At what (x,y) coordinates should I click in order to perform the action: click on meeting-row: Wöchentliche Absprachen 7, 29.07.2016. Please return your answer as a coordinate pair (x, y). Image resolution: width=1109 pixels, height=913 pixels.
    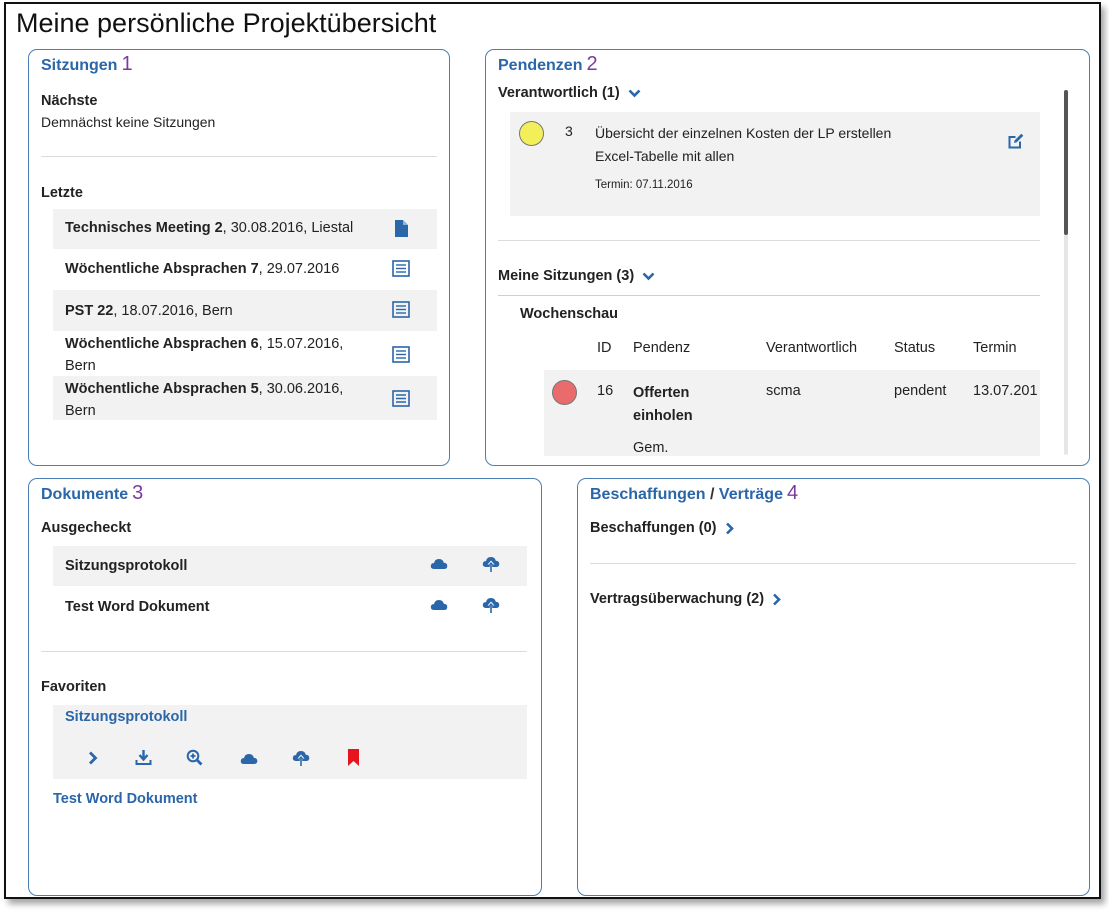
    Looking at the image, I should click on (245, 269).